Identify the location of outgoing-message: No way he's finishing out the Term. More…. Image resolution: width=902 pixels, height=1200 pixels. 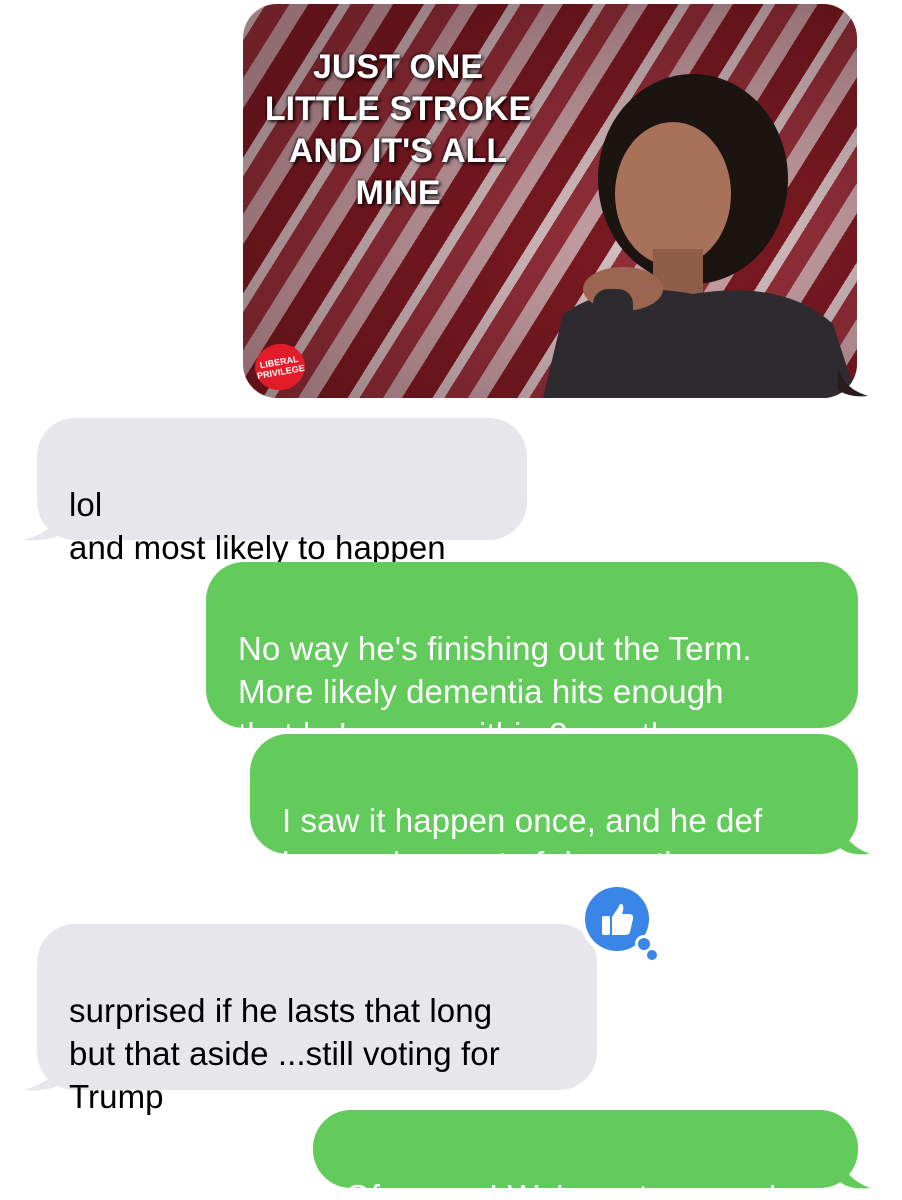
(532, 657).